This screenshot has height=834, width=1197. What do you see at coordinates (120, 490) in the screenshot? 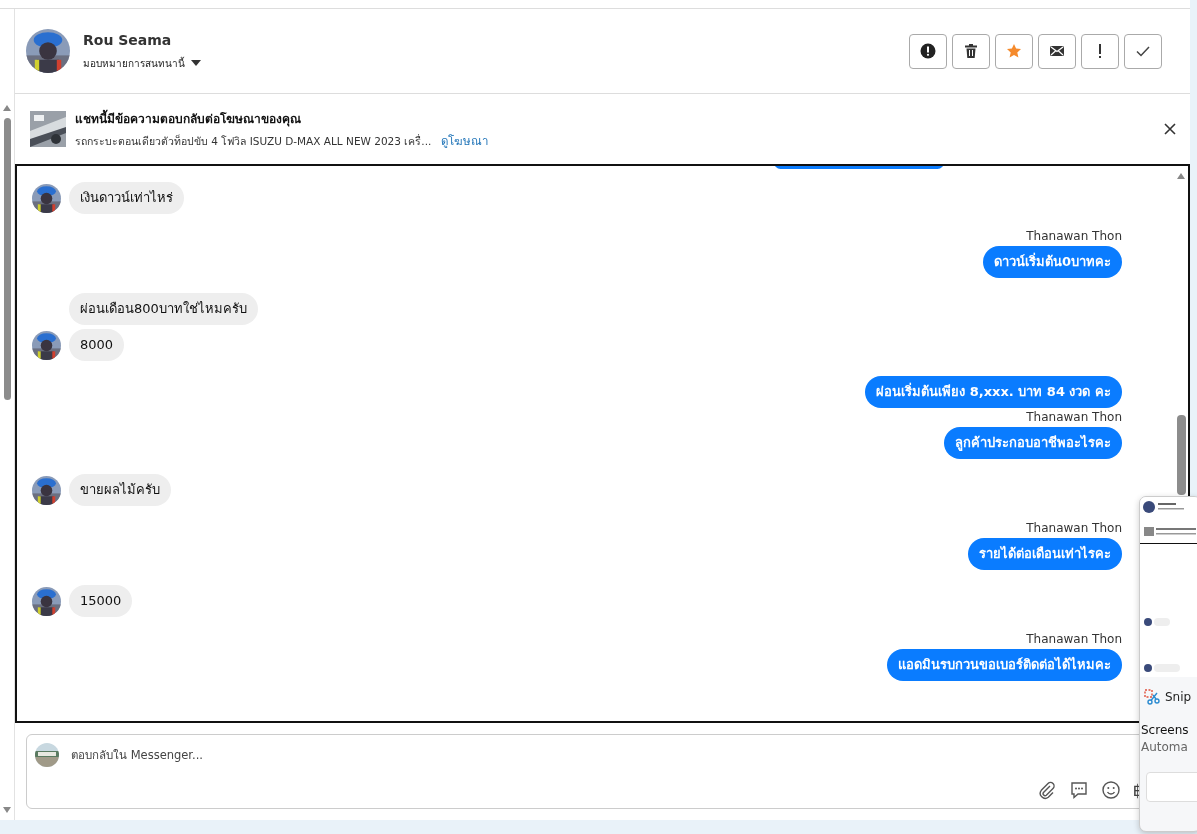
I see `message-bubble: ขายผลไม้ครับ` at bounding box center [120, 490].